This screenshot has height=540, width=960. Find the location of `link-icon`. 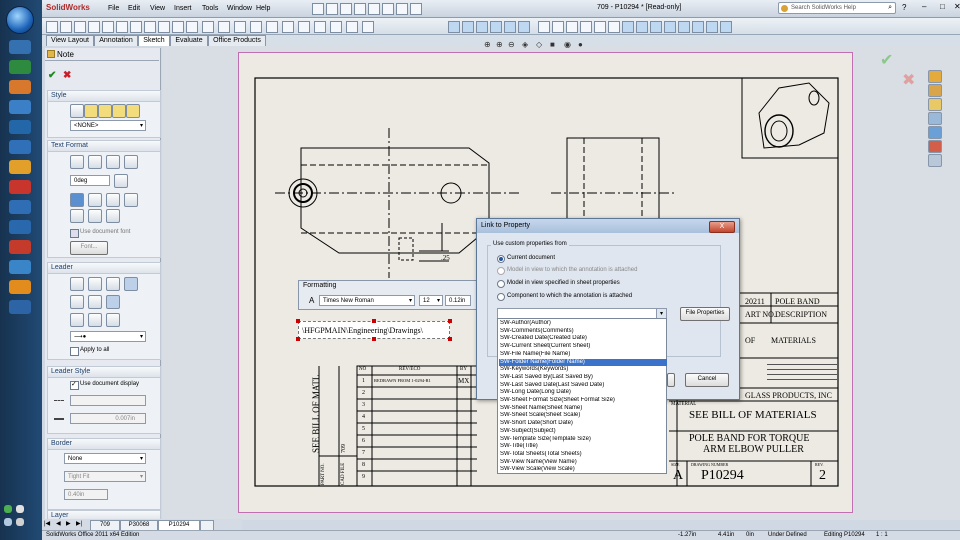

link-icon is located at coordinates (121, 181).